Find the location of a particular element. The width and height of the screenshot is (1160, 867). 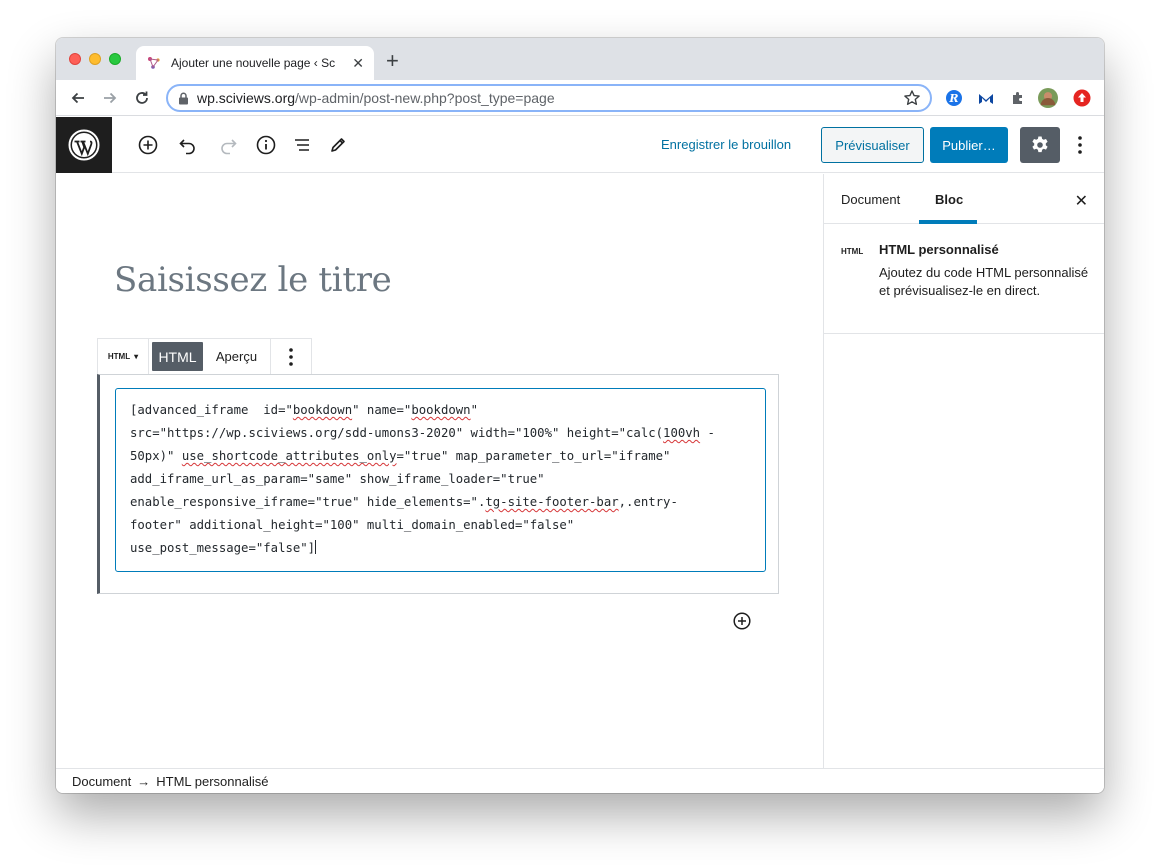

wordpress-logo-icon is located at coordinates (84, 145).